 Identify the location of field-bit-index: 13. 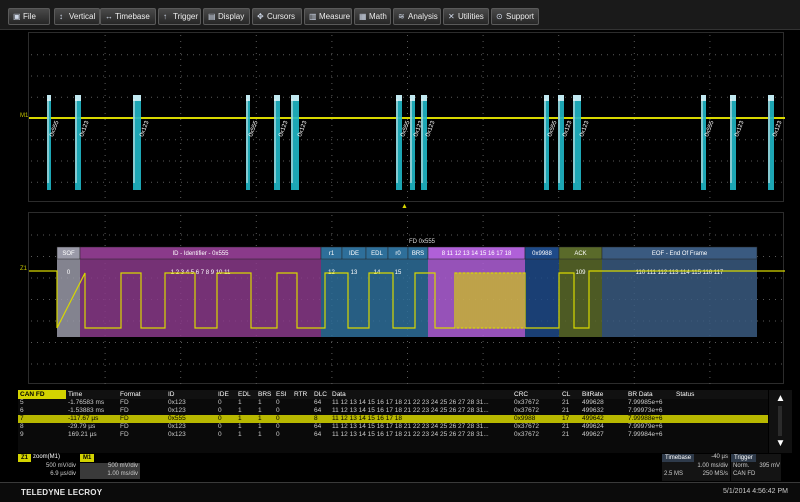
(354, 273).